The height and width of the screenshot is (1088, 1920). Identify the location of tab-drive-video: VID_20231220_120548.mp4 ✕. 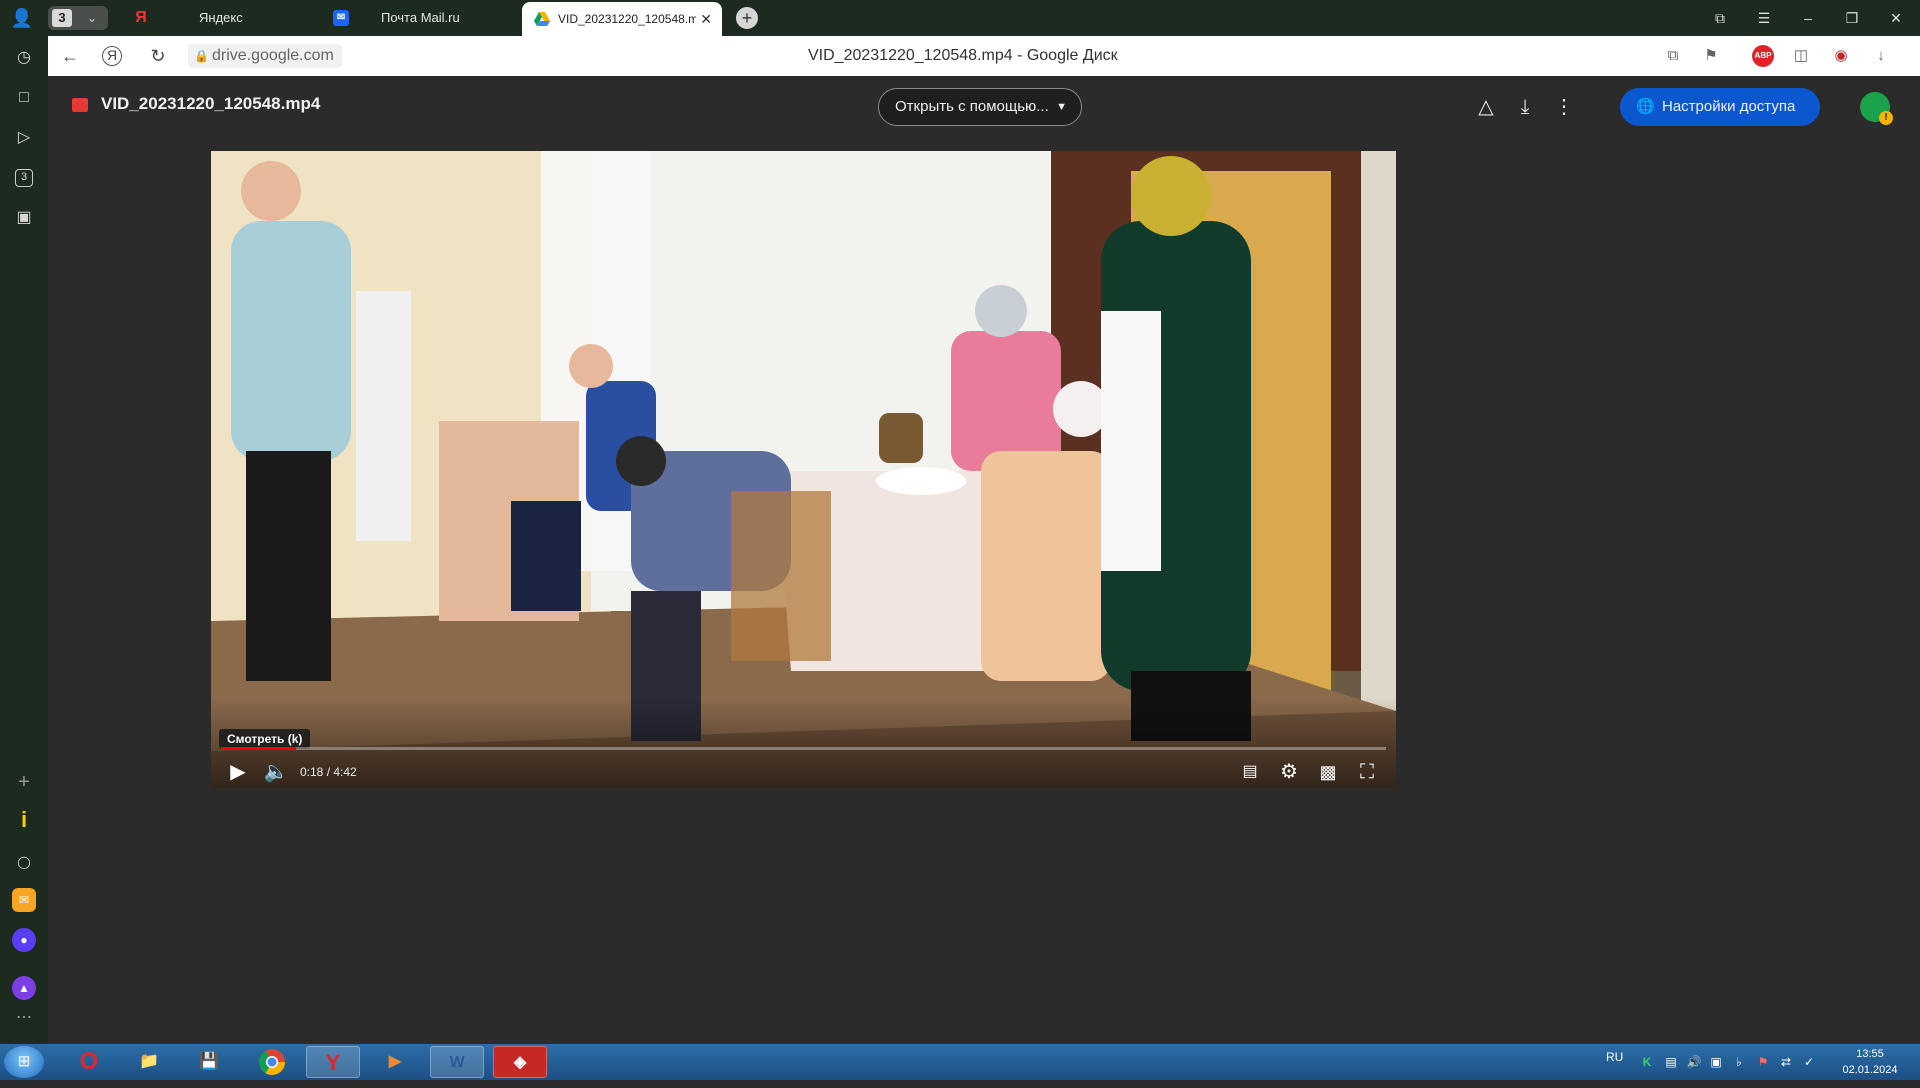
(622, 20).